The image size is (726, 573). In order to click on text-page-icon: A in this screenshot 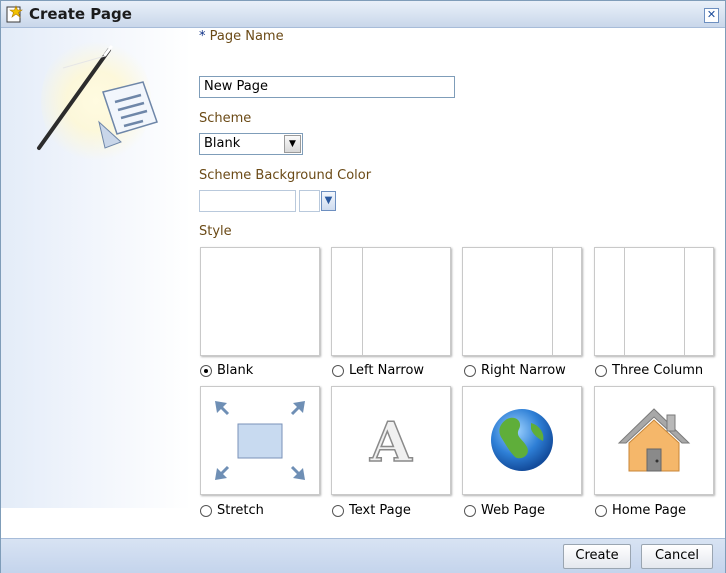, I will do `click(391, 442)`.